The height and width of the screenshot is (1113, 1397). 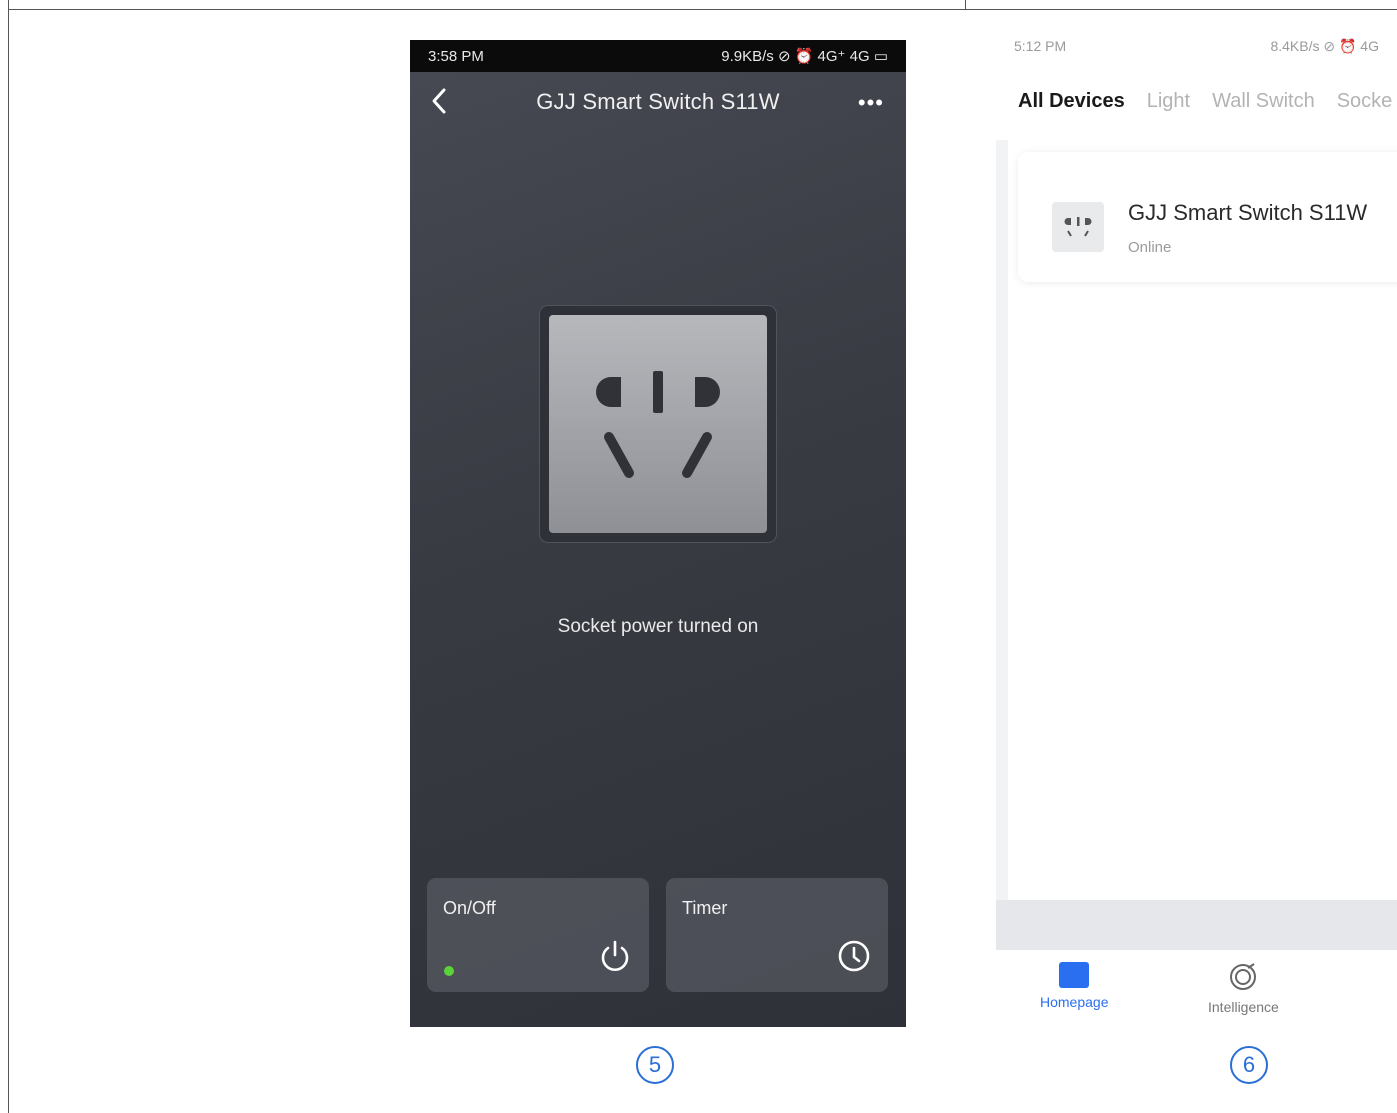 I want to click on homepage-icon, so click(x=1074, y=975).